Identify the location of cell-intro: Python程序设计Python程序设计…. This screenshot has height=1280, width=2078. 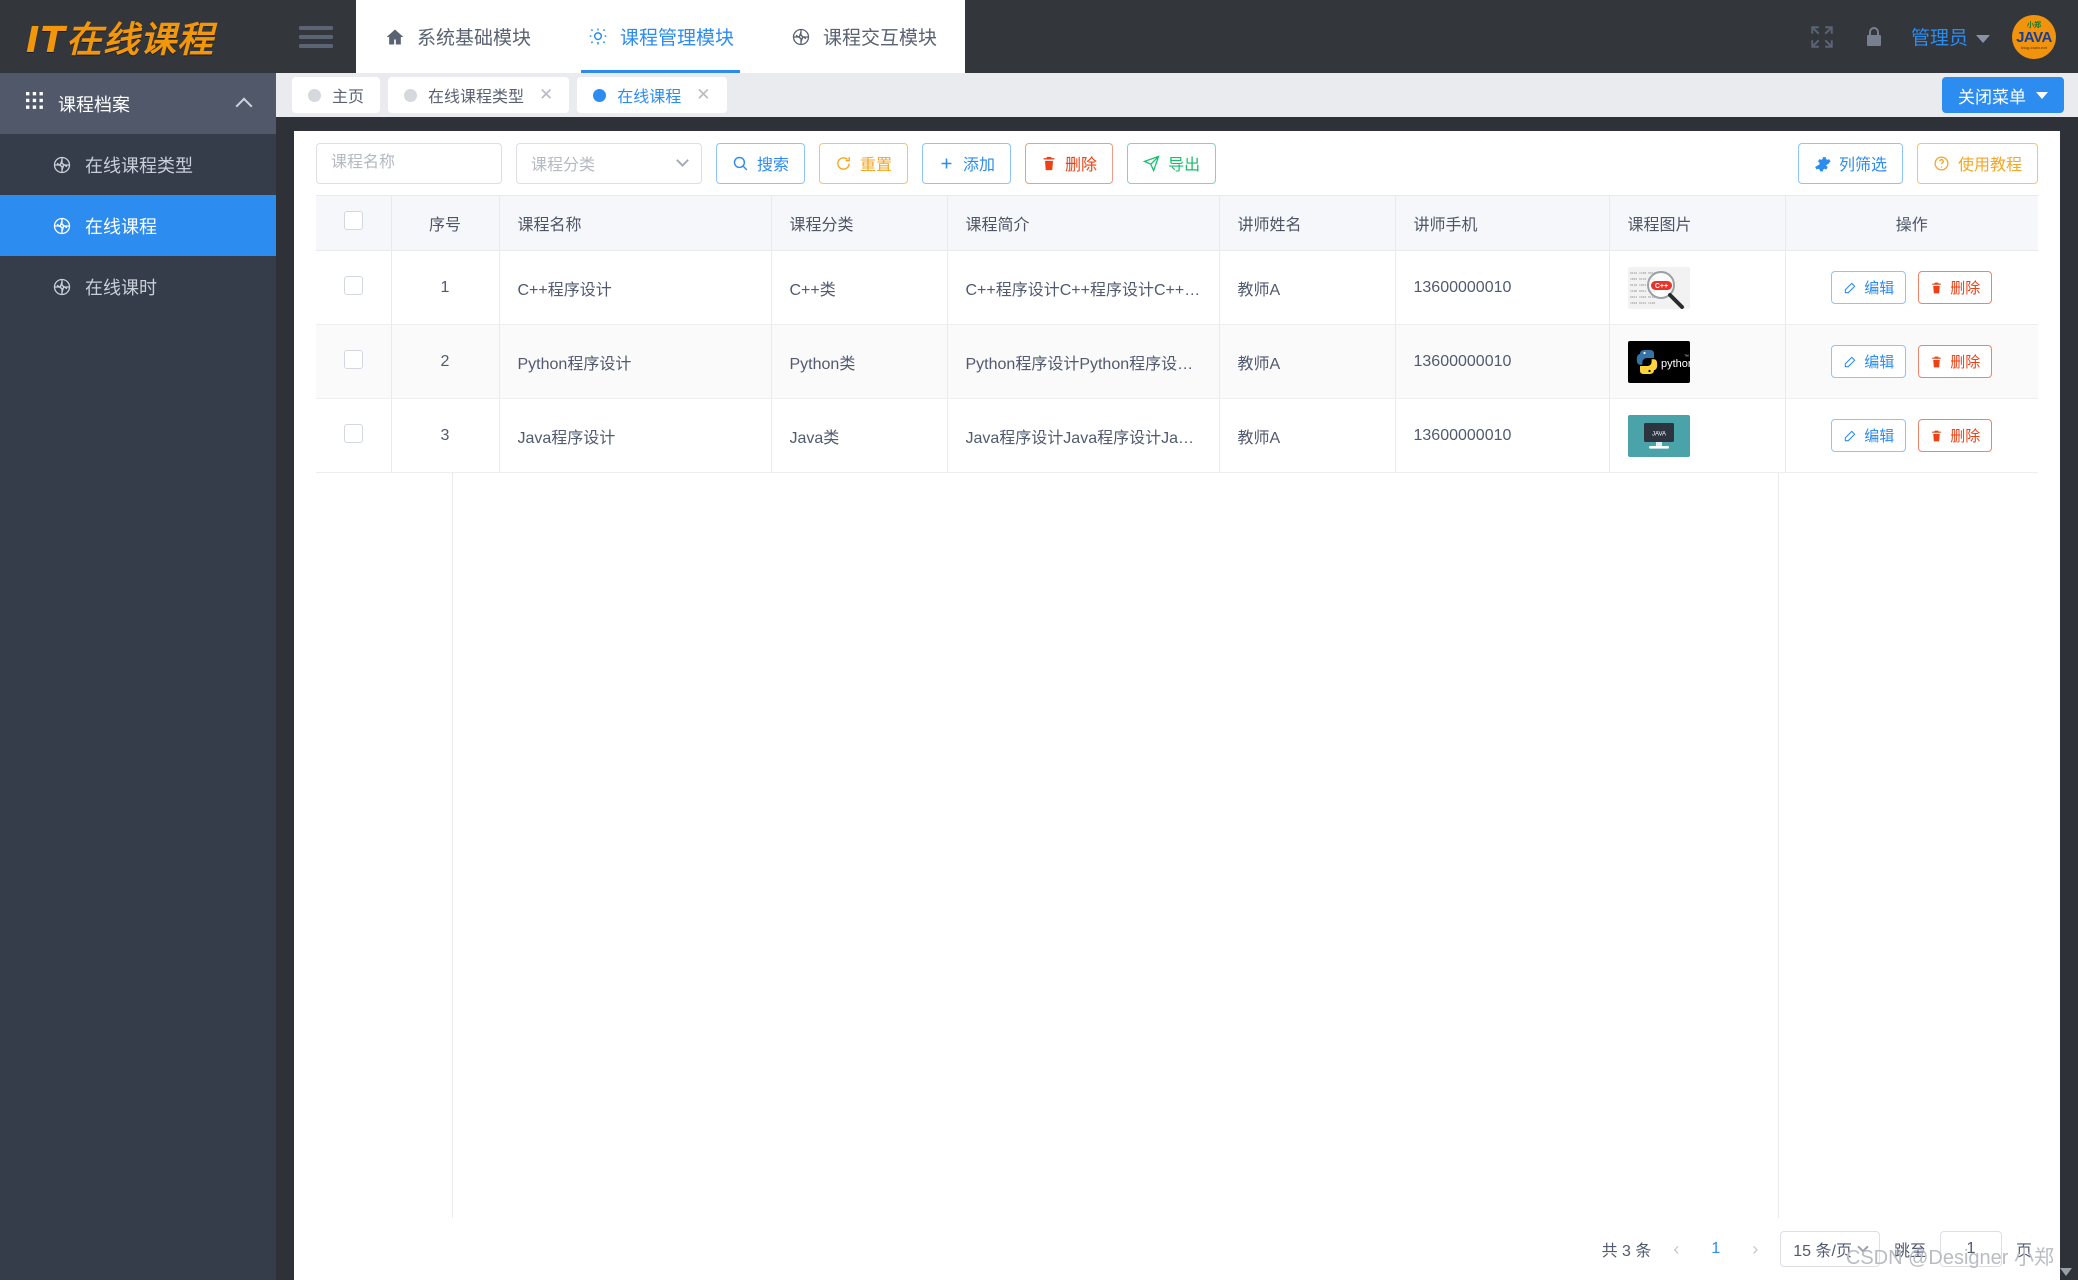
(1082, 361).